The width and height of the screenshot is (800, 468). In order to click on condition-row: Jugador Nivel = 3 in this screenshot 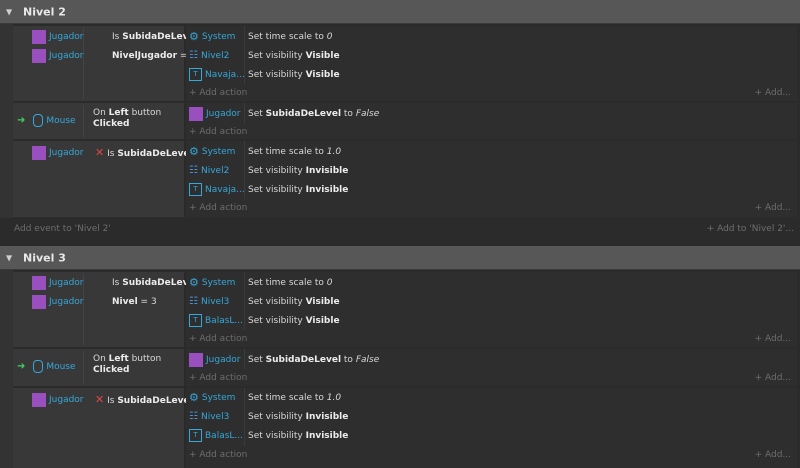, I will do `click(108, 301)`.